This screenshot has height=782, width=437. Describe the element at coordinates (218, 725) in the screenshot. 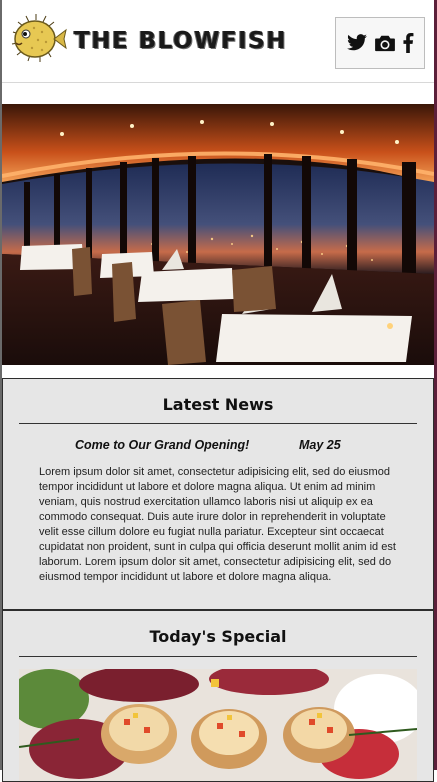

I see `special-dish-image` at that location.